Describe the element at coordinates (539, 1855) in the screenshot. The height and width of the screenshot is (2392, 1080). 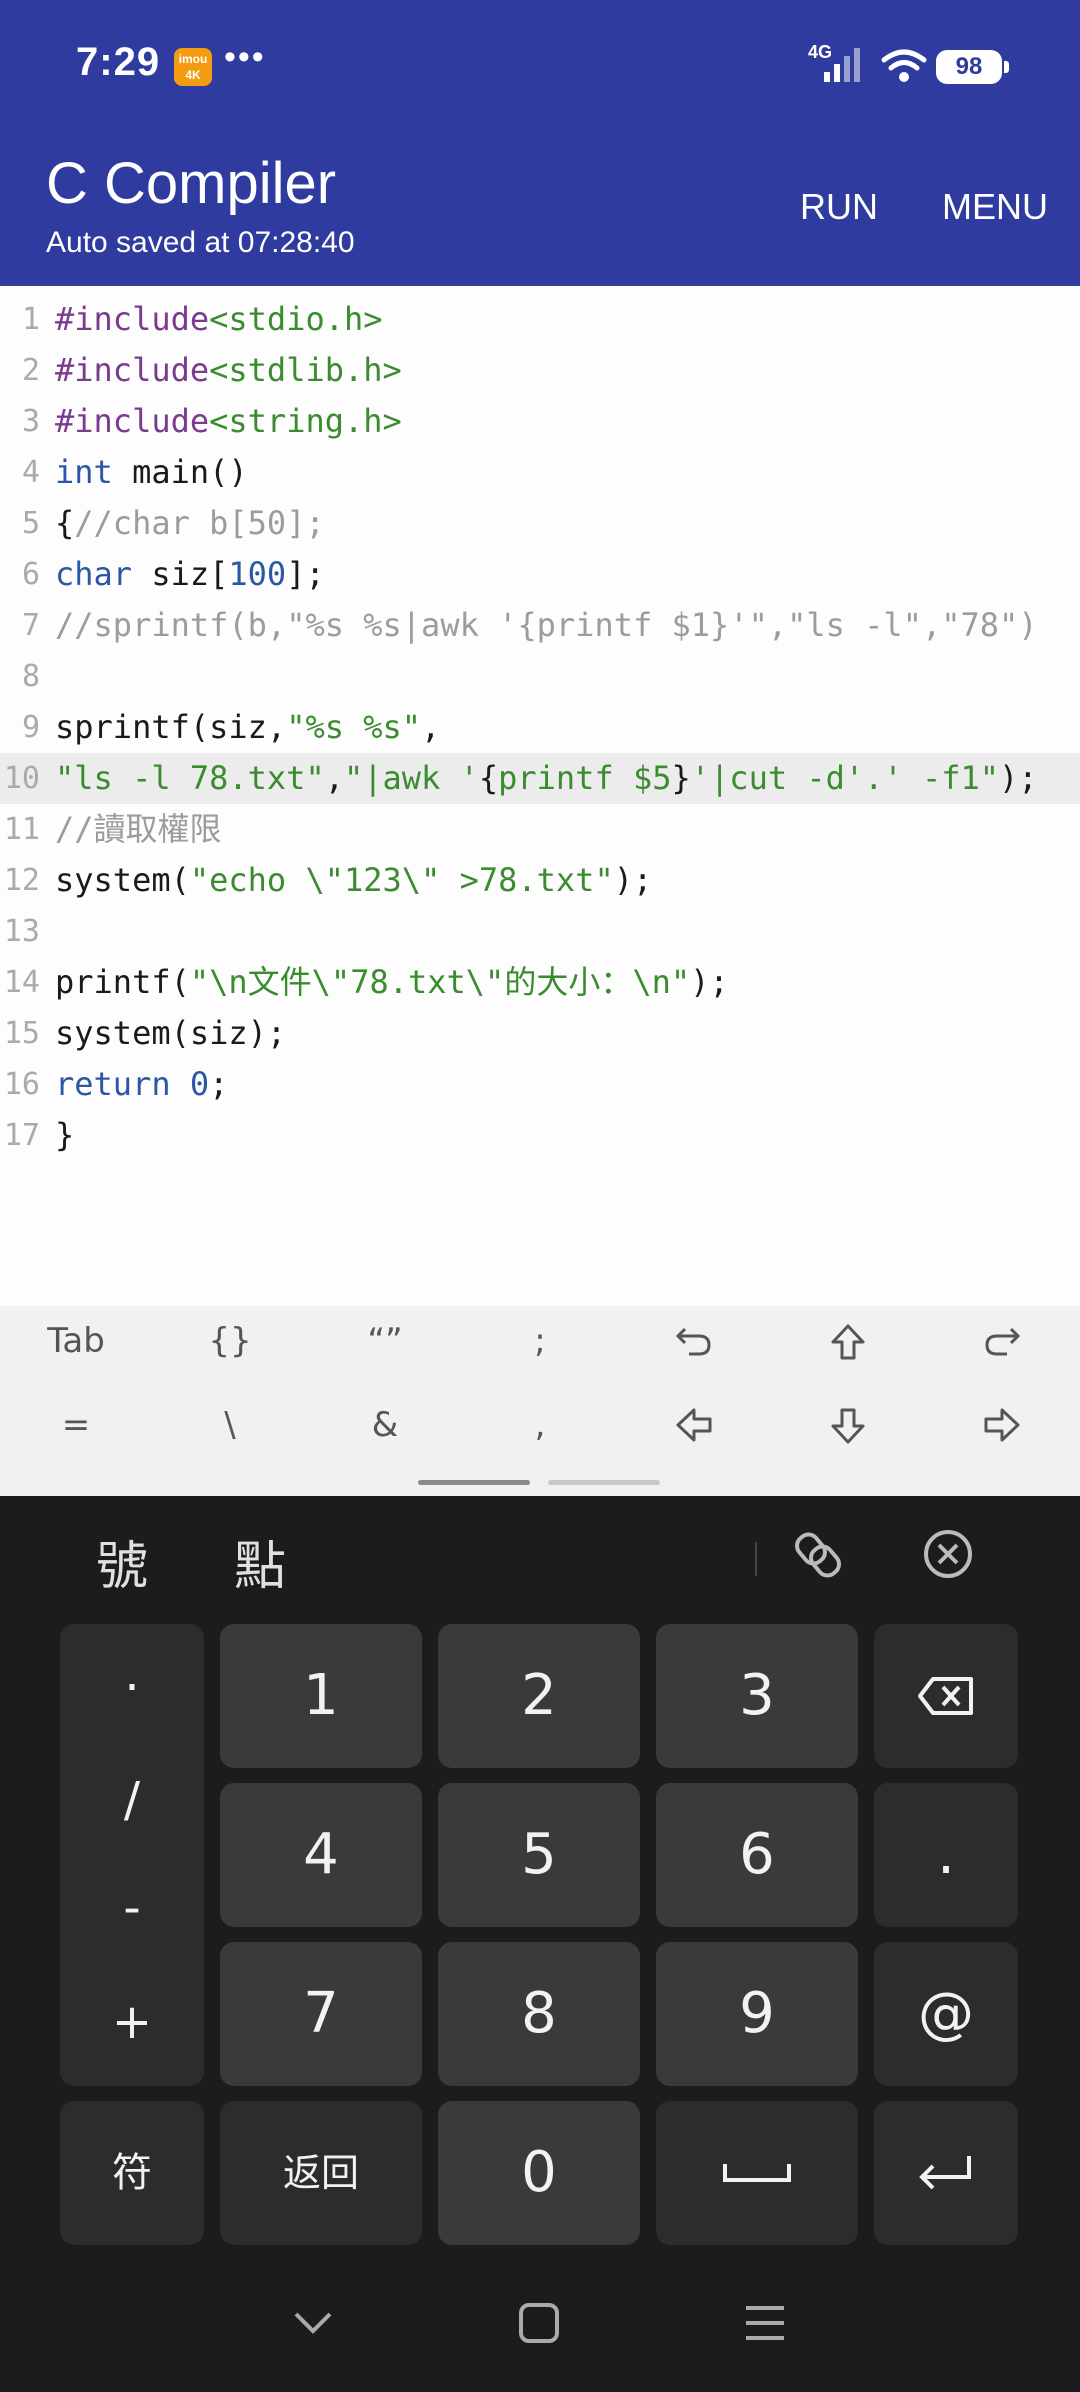
I see `key-5: 5` at that location.